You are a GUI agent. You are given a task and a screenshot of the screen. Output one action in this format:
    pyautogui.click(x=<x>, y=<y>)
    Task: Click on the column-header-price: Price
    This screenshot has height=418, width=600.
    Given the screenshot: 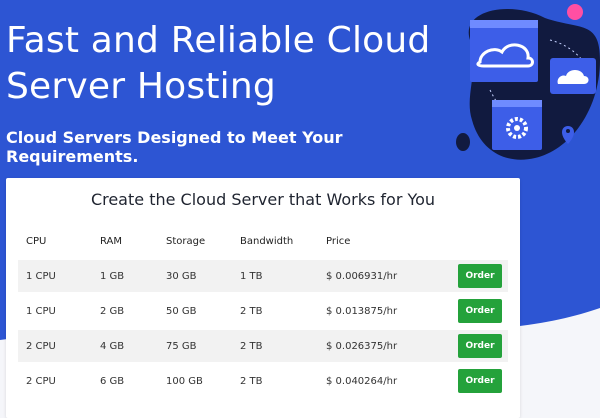 What is the action you would take?
    pyautogui.click(x=338, y=241)
    